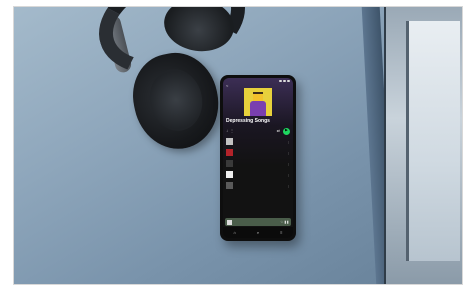 The image size is (475, 289). Describe the element at coordinates (232, 131) in the screenshot. I see `more-options-icon: ⋮` at that location.